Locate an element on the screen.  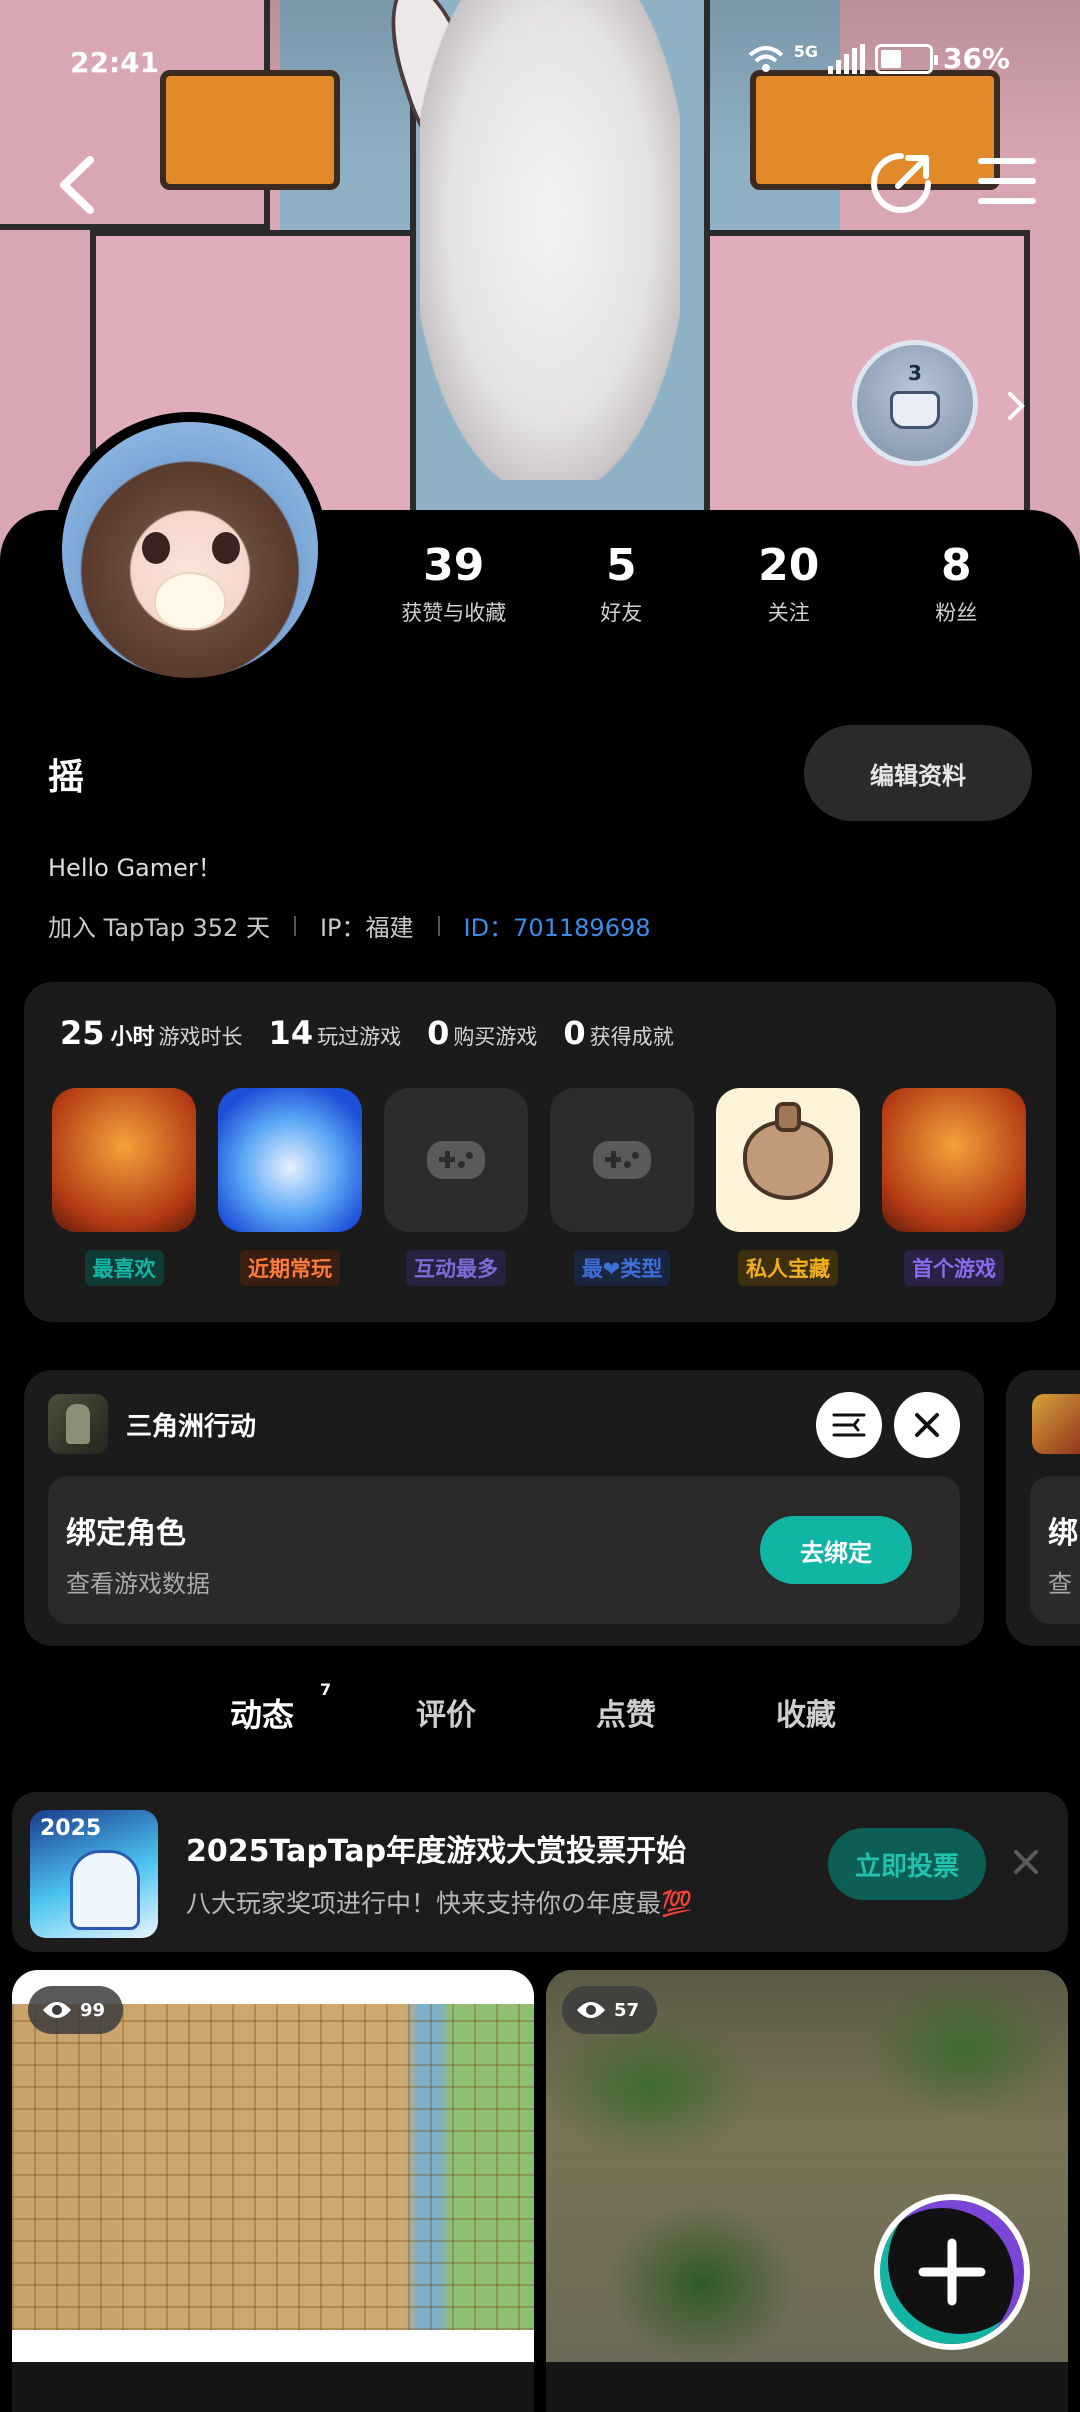
avatar is located at coordinates (190, 550).